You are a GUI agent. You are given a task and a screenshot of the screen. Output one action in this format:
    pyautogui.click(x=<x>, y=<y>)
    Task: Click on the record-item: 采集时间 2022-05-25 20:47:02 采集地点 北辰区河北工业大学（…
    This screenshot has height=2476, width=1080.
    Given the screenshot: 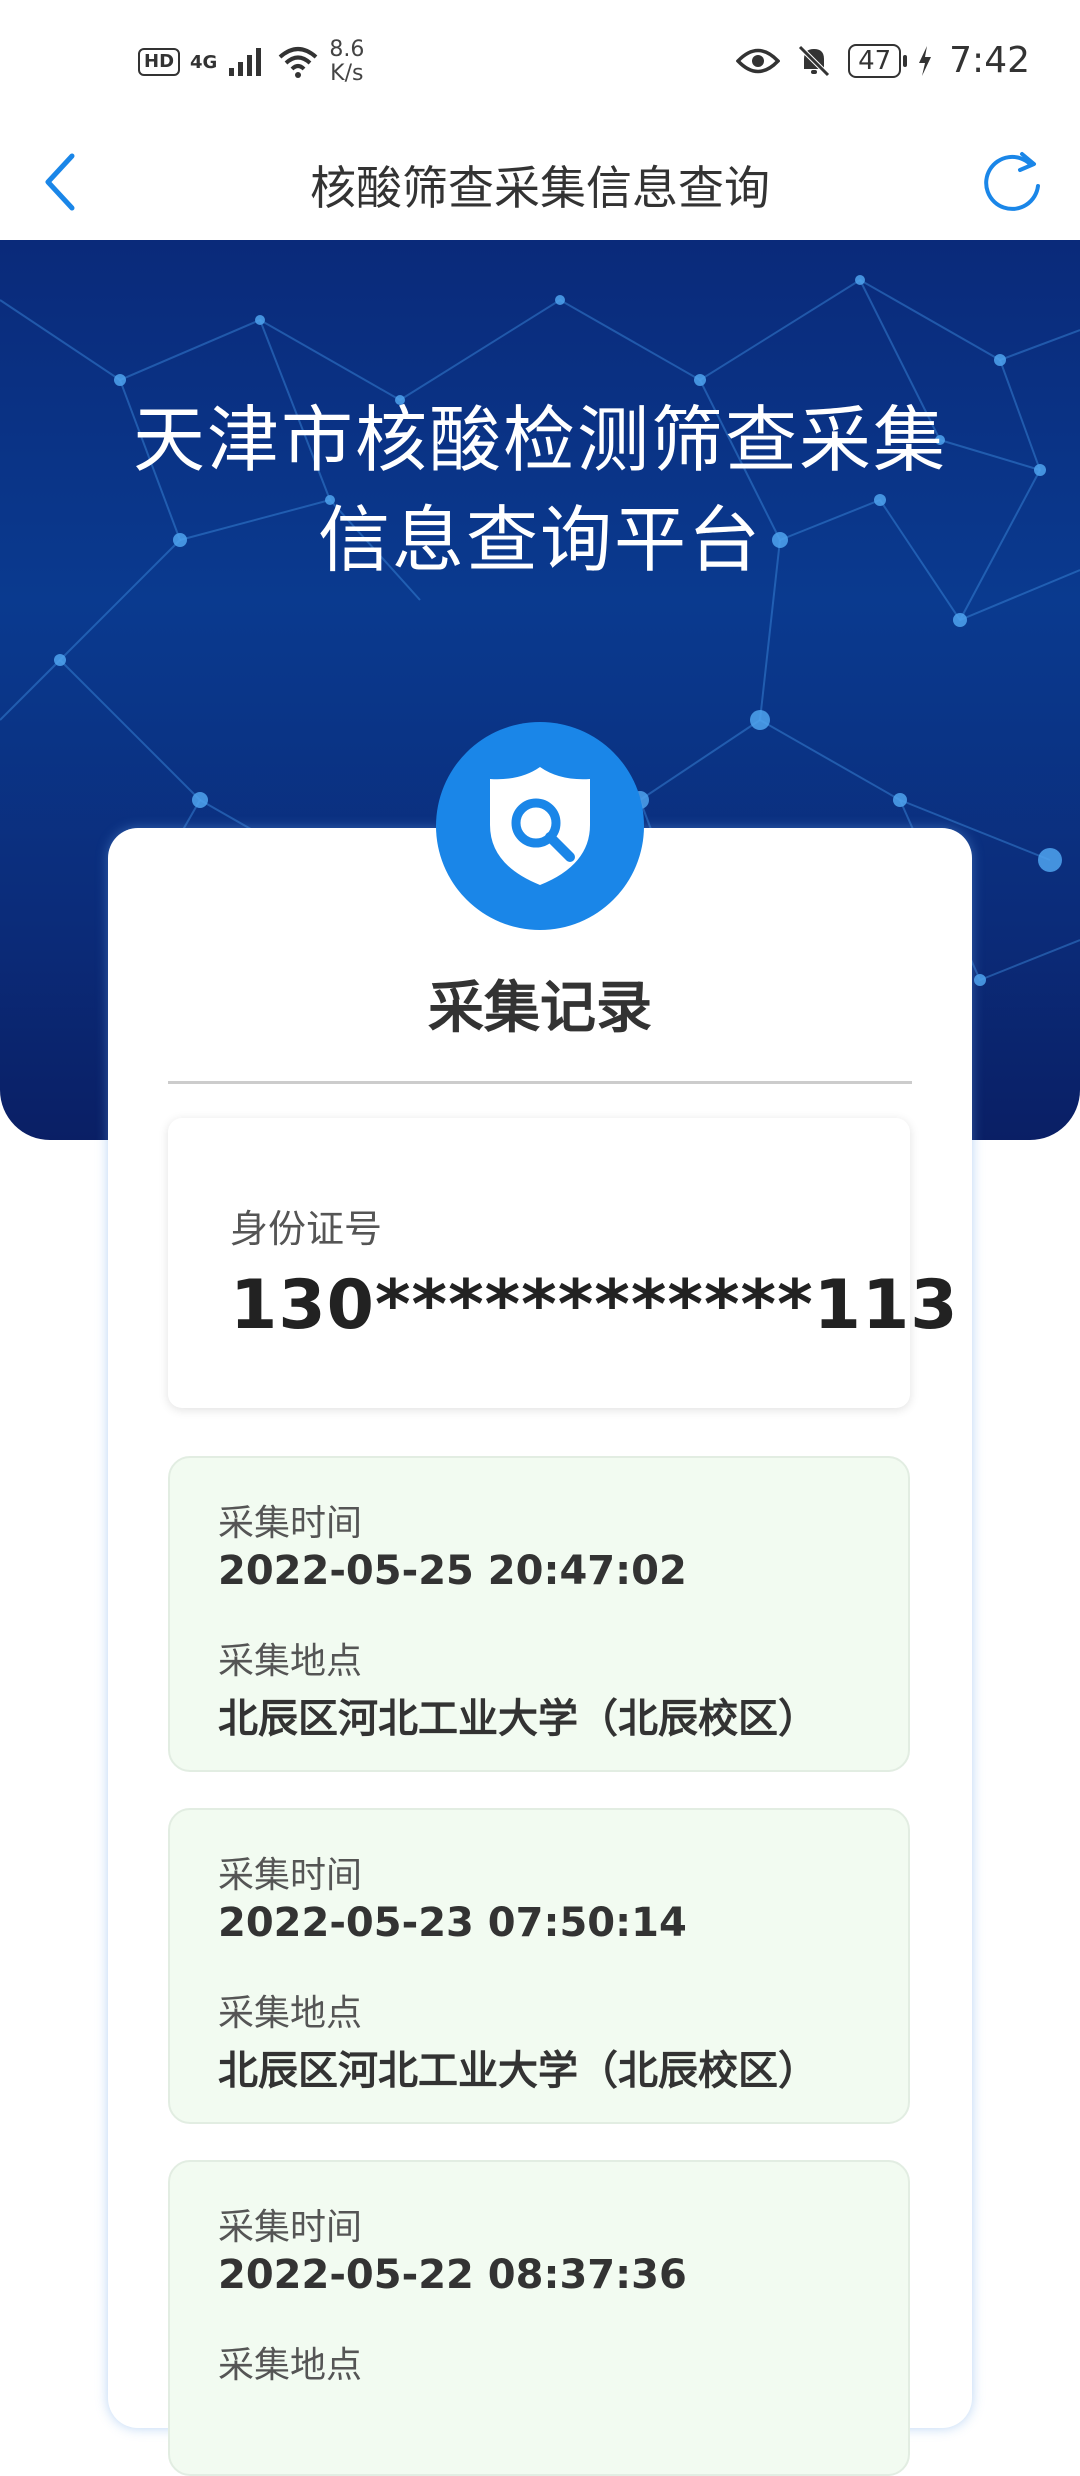 What is the action you would take?
    pyautogui.click(x=539, y=1614)
    